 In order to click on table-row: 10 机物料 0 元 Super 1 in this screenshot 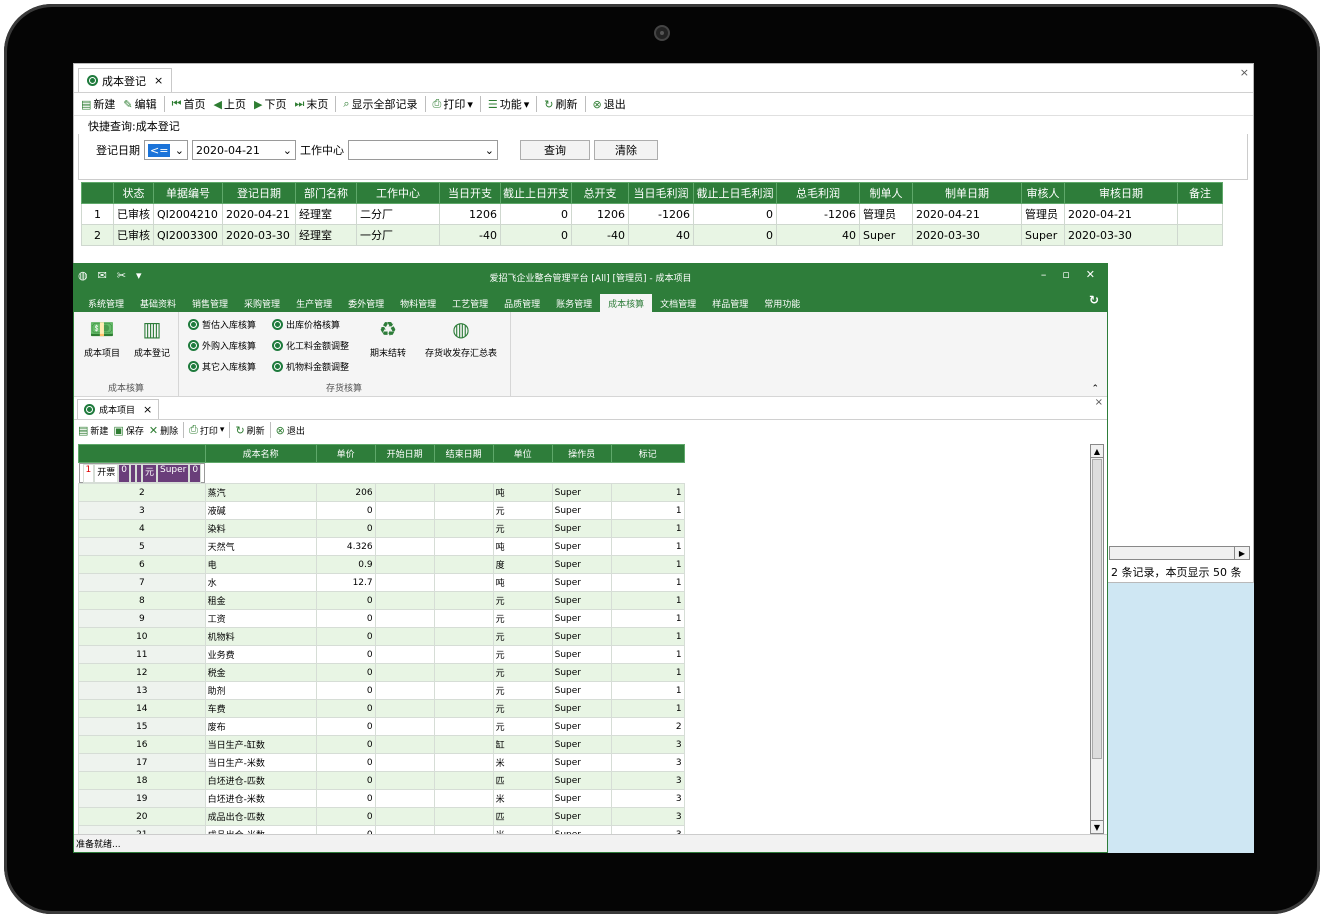, I will do `click(381, 636)`.